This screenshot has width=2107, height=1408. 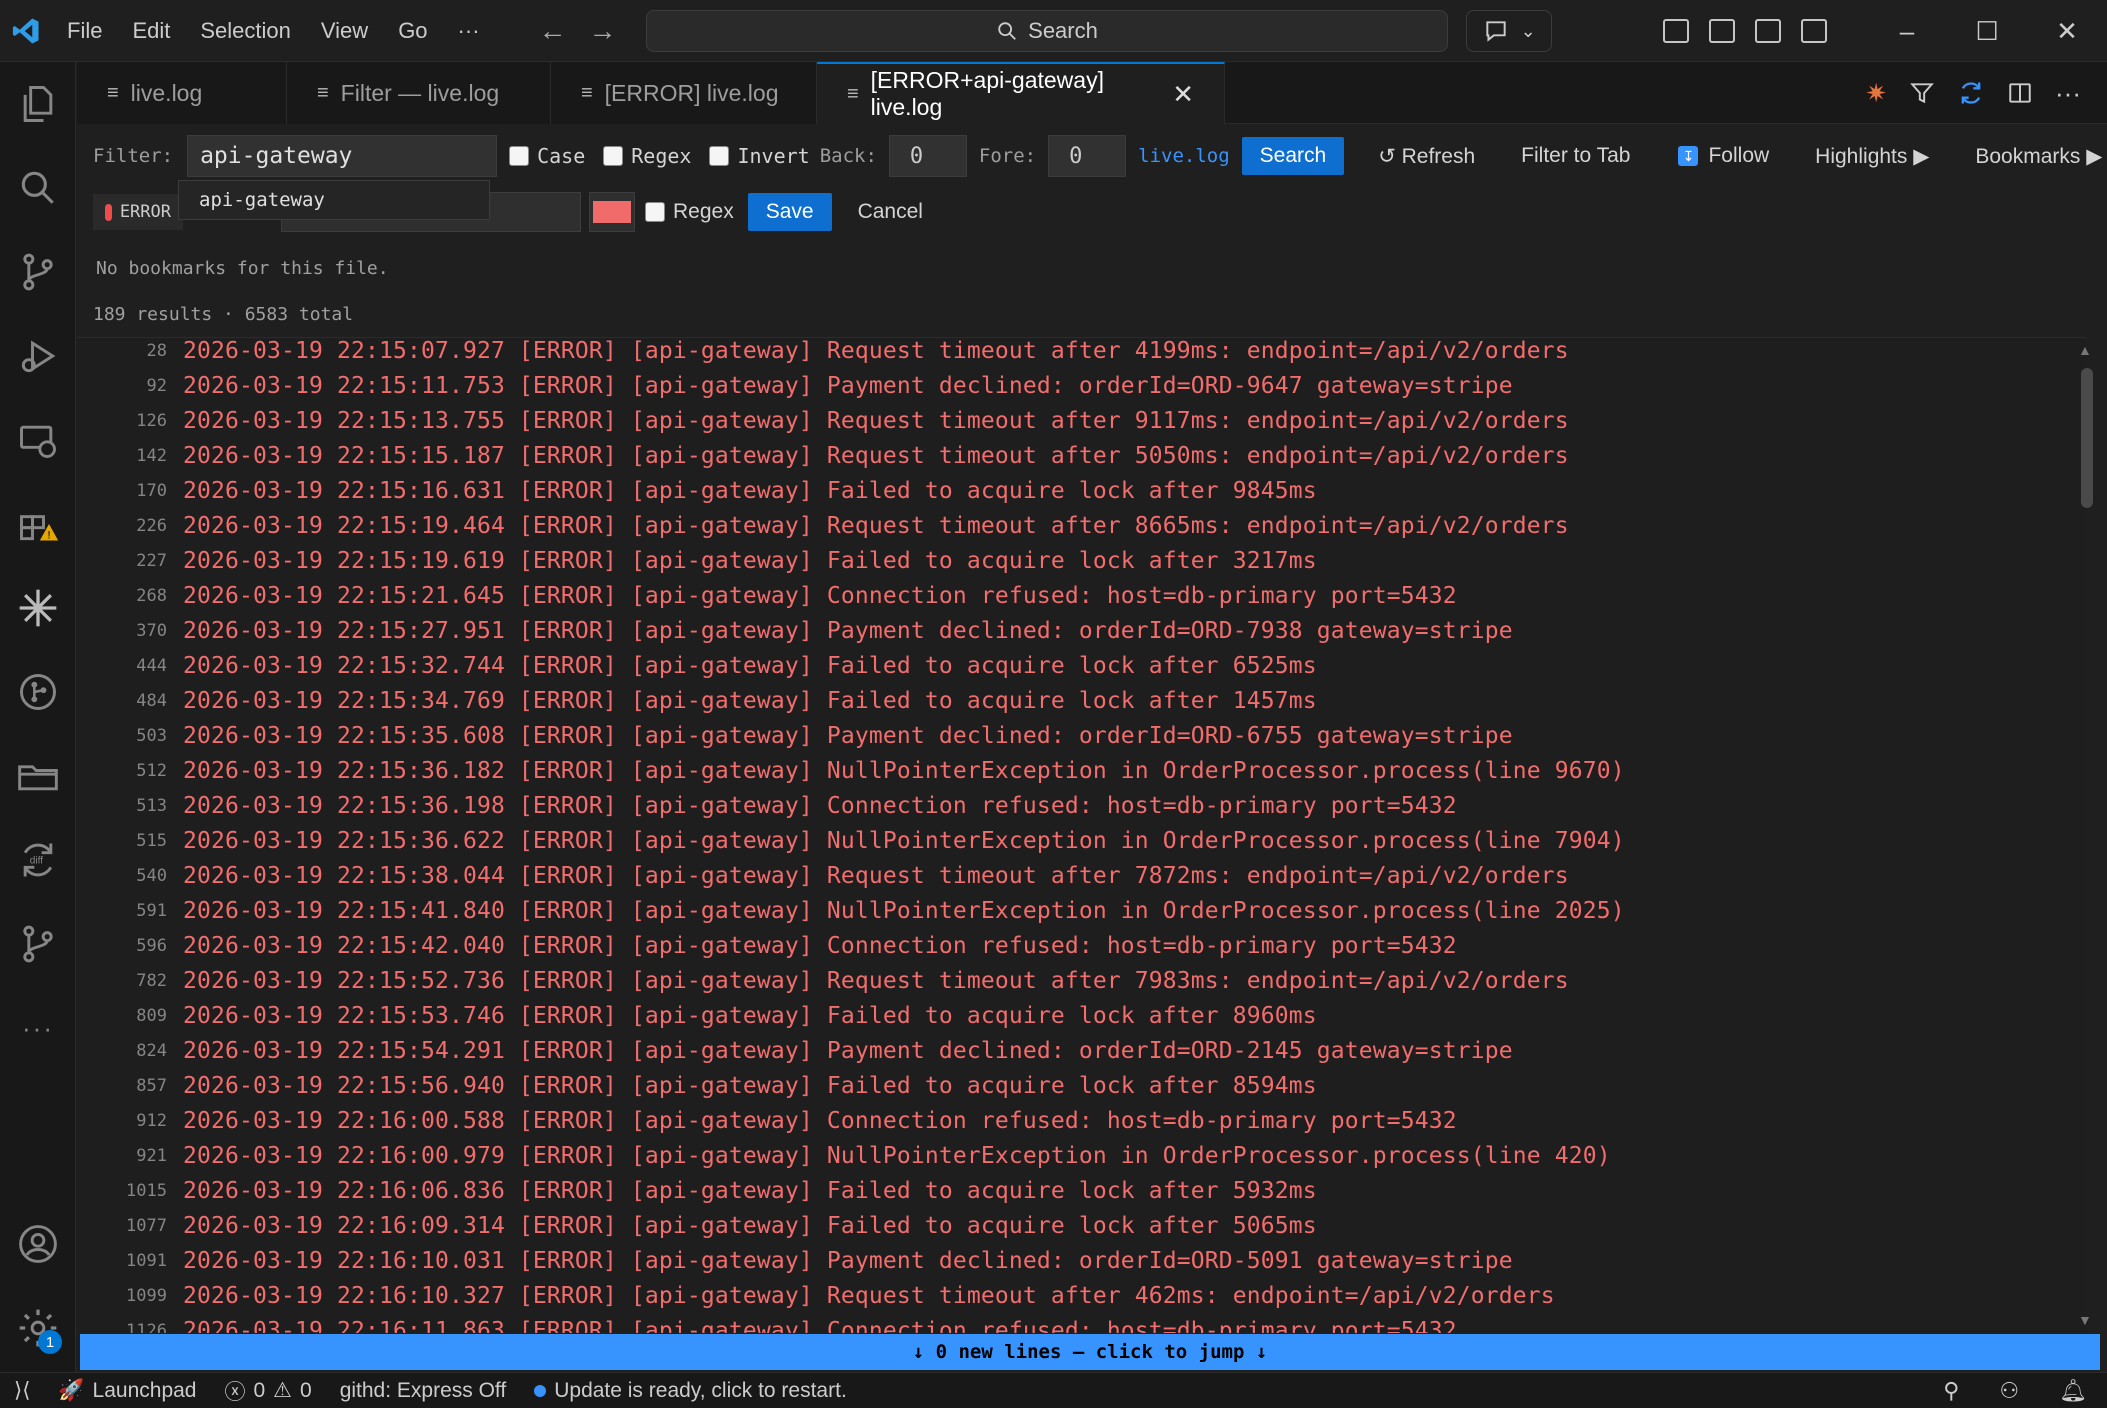 I want to click on sparkle-extension-icon, so click(x=38, y=608).